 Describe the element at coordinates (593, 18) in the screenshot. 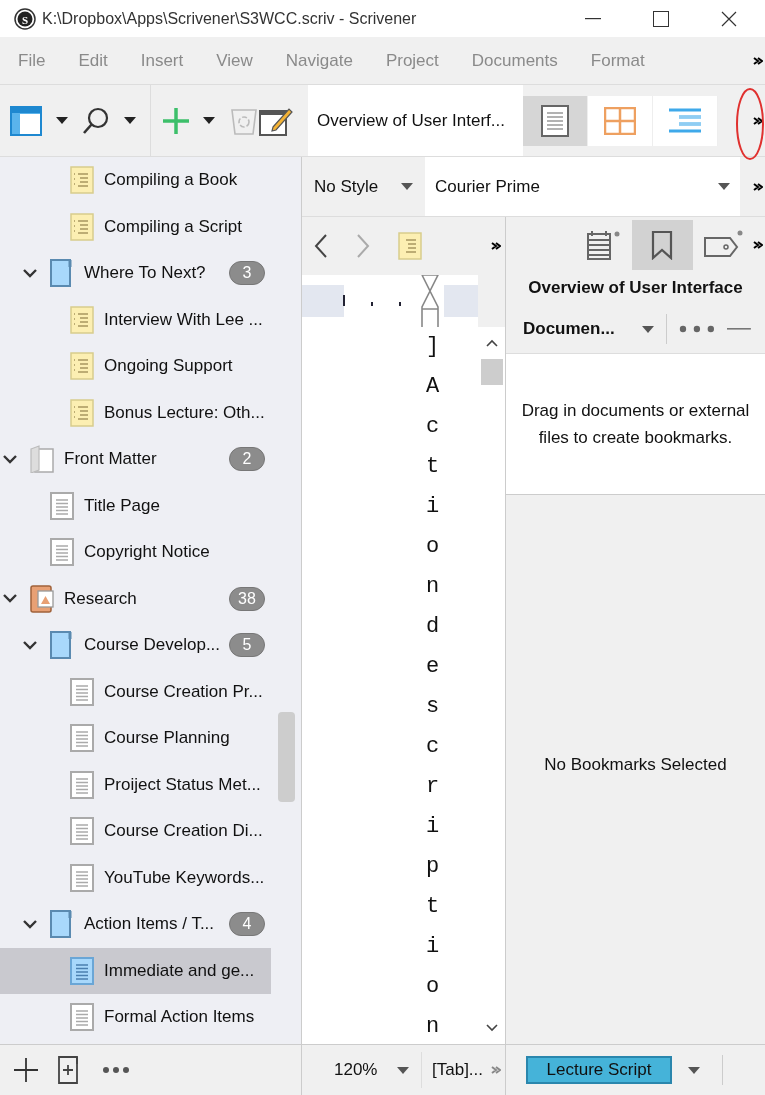

I see `minimize-icon` at that location.